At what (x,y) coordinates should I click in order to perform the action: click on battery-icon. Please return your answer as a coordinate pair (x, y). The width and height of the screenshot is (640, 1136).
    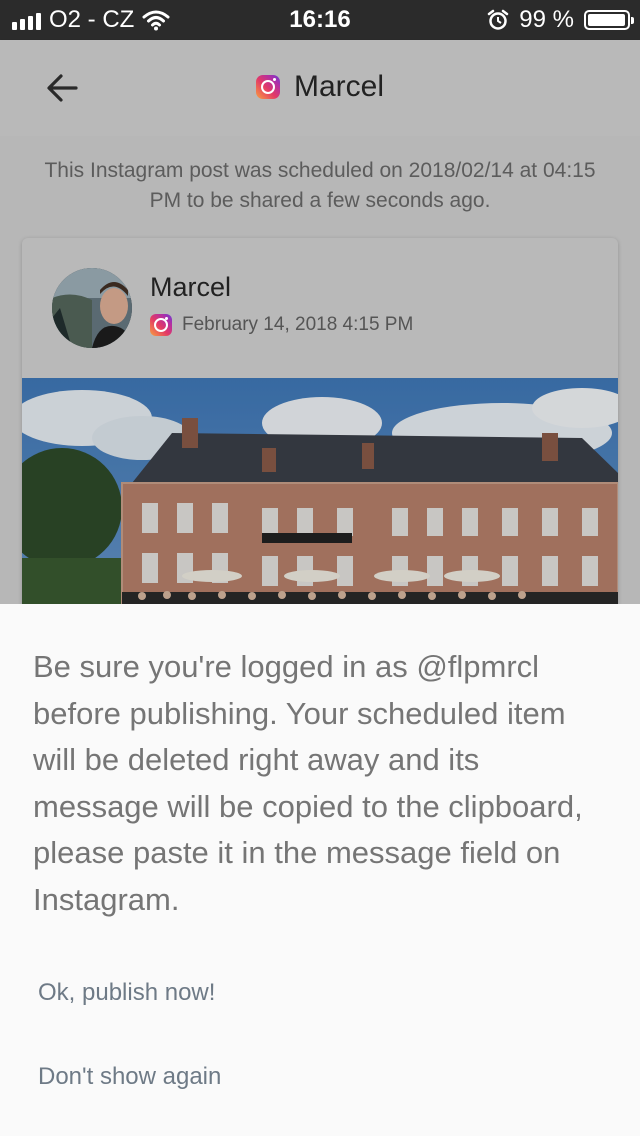
    Looking at the image, I should click on (609, 20).